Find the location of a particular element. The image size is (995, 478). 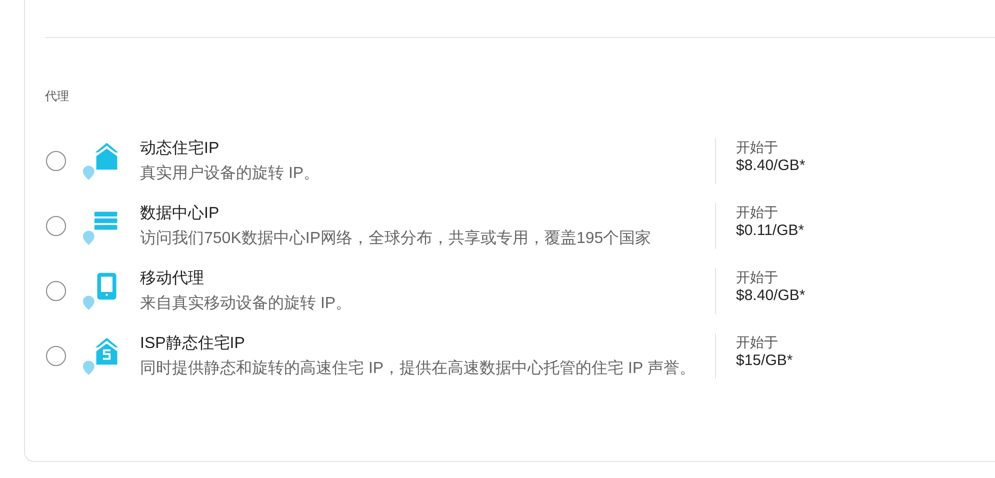

price-text: $15/GB* is located at coordinates (764, 361).